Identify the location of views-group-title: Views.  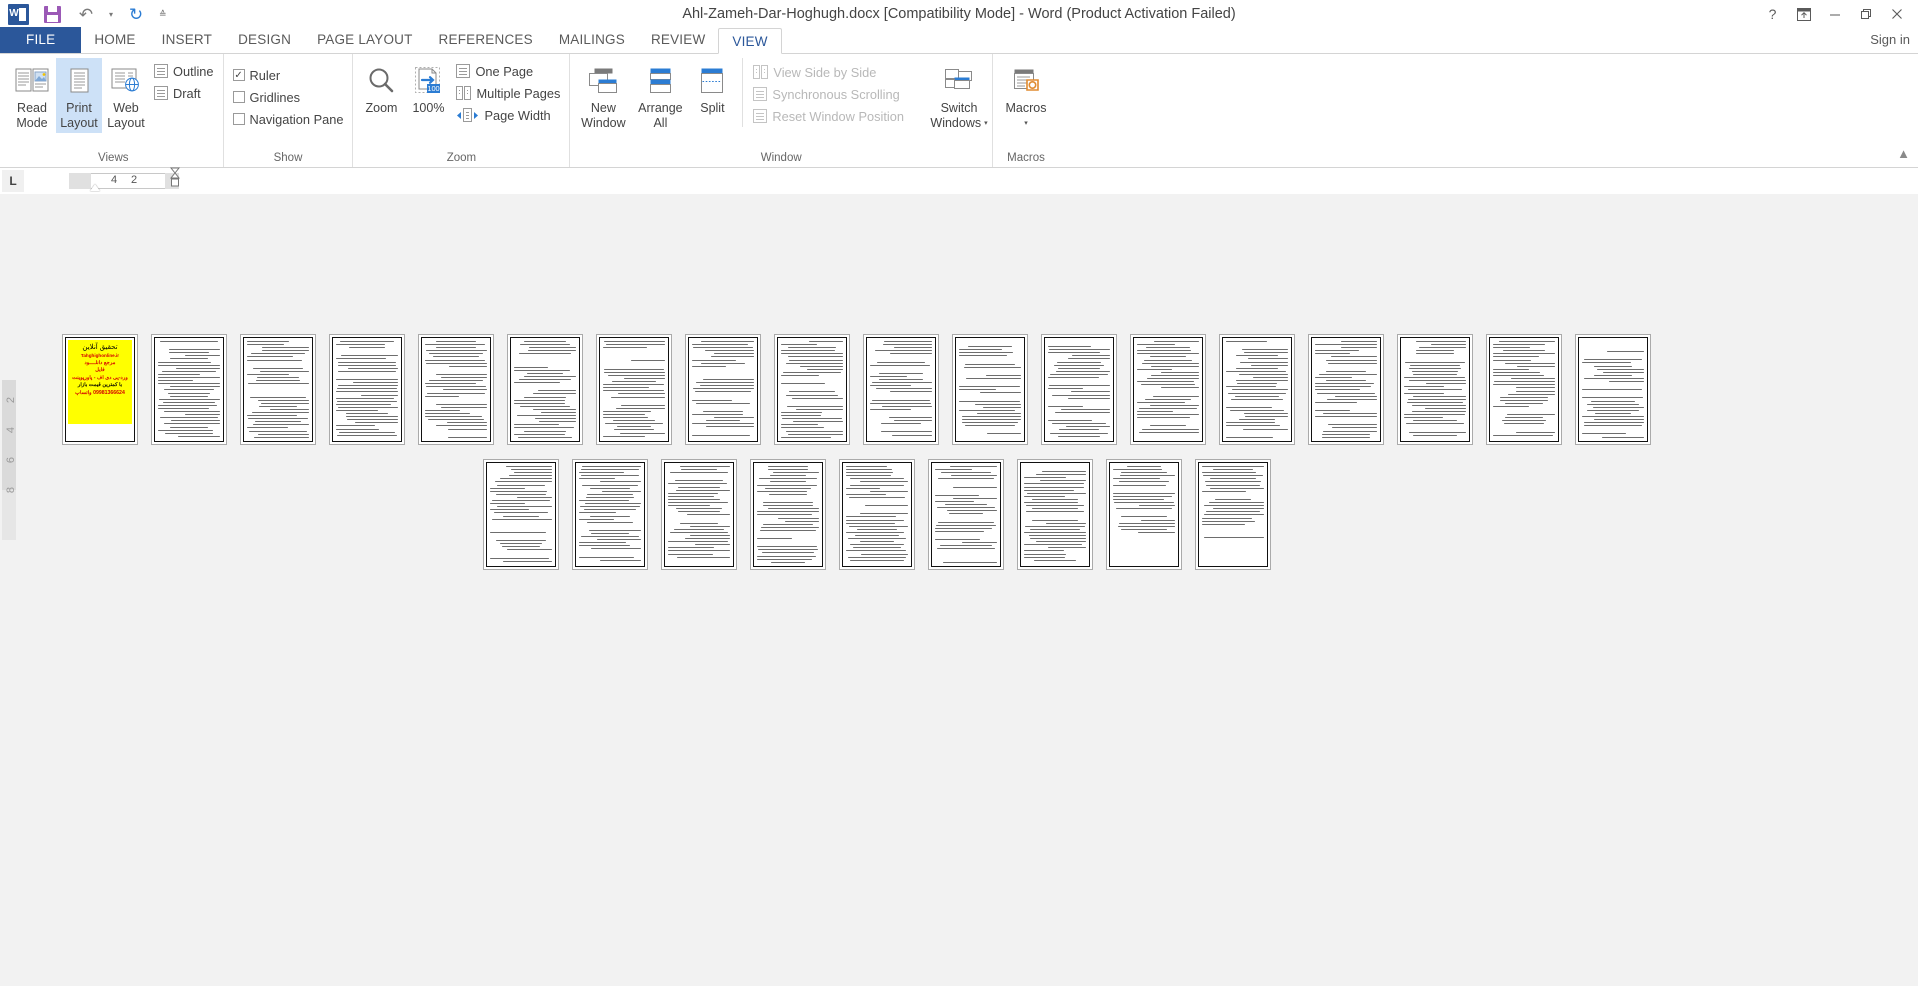
(113, 158).